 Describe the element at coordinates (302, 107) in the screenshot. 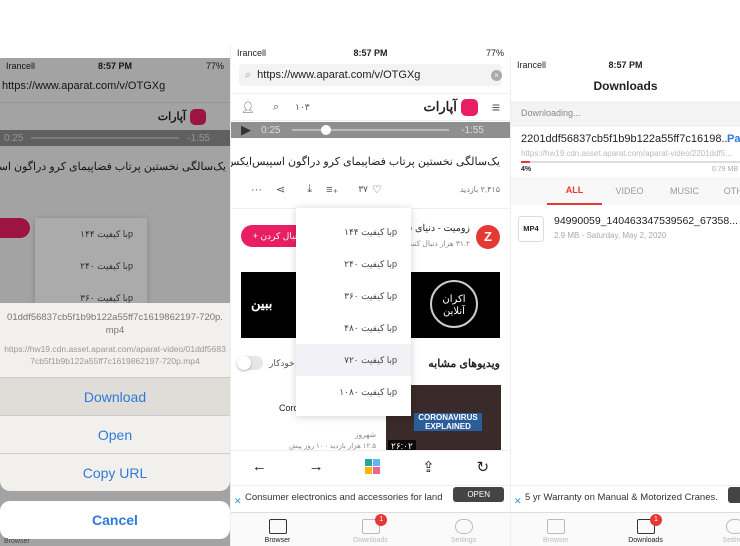

I see `subscriptions-counter: ۱۰۳` at that location.